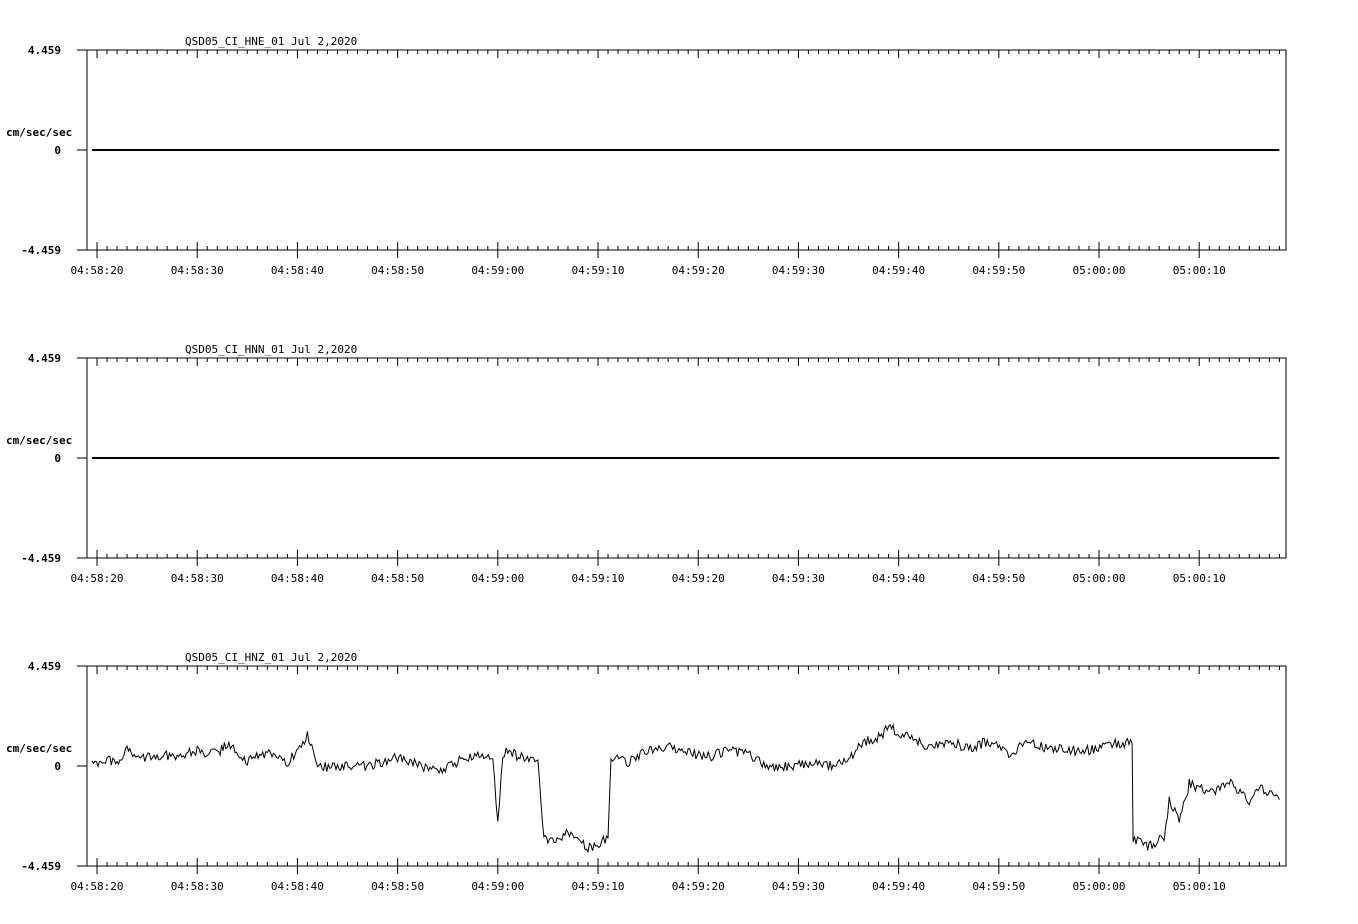 Image resolution: width=1358 pixels, height=924 pixels. Describe the element at coordinates (685, 788) in the screenshot. I see `series-line` at that location.